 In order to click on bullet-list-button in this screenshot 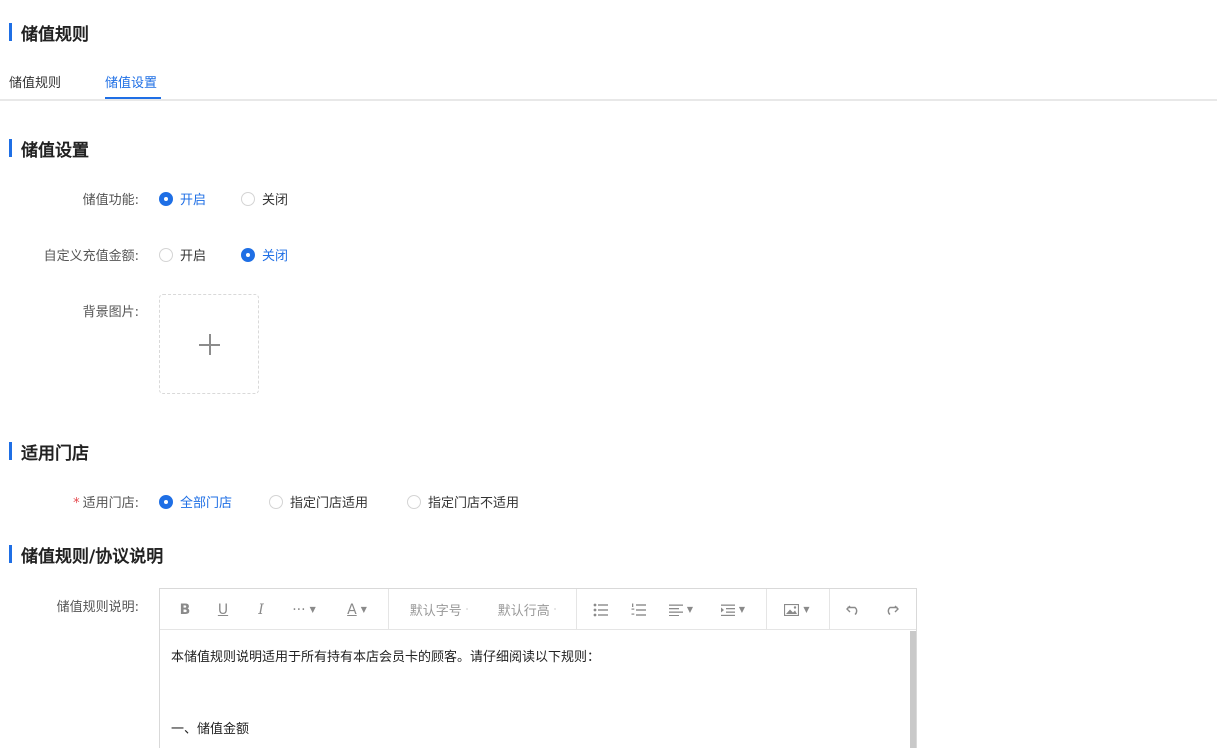, I will do `click(601, 609)`.